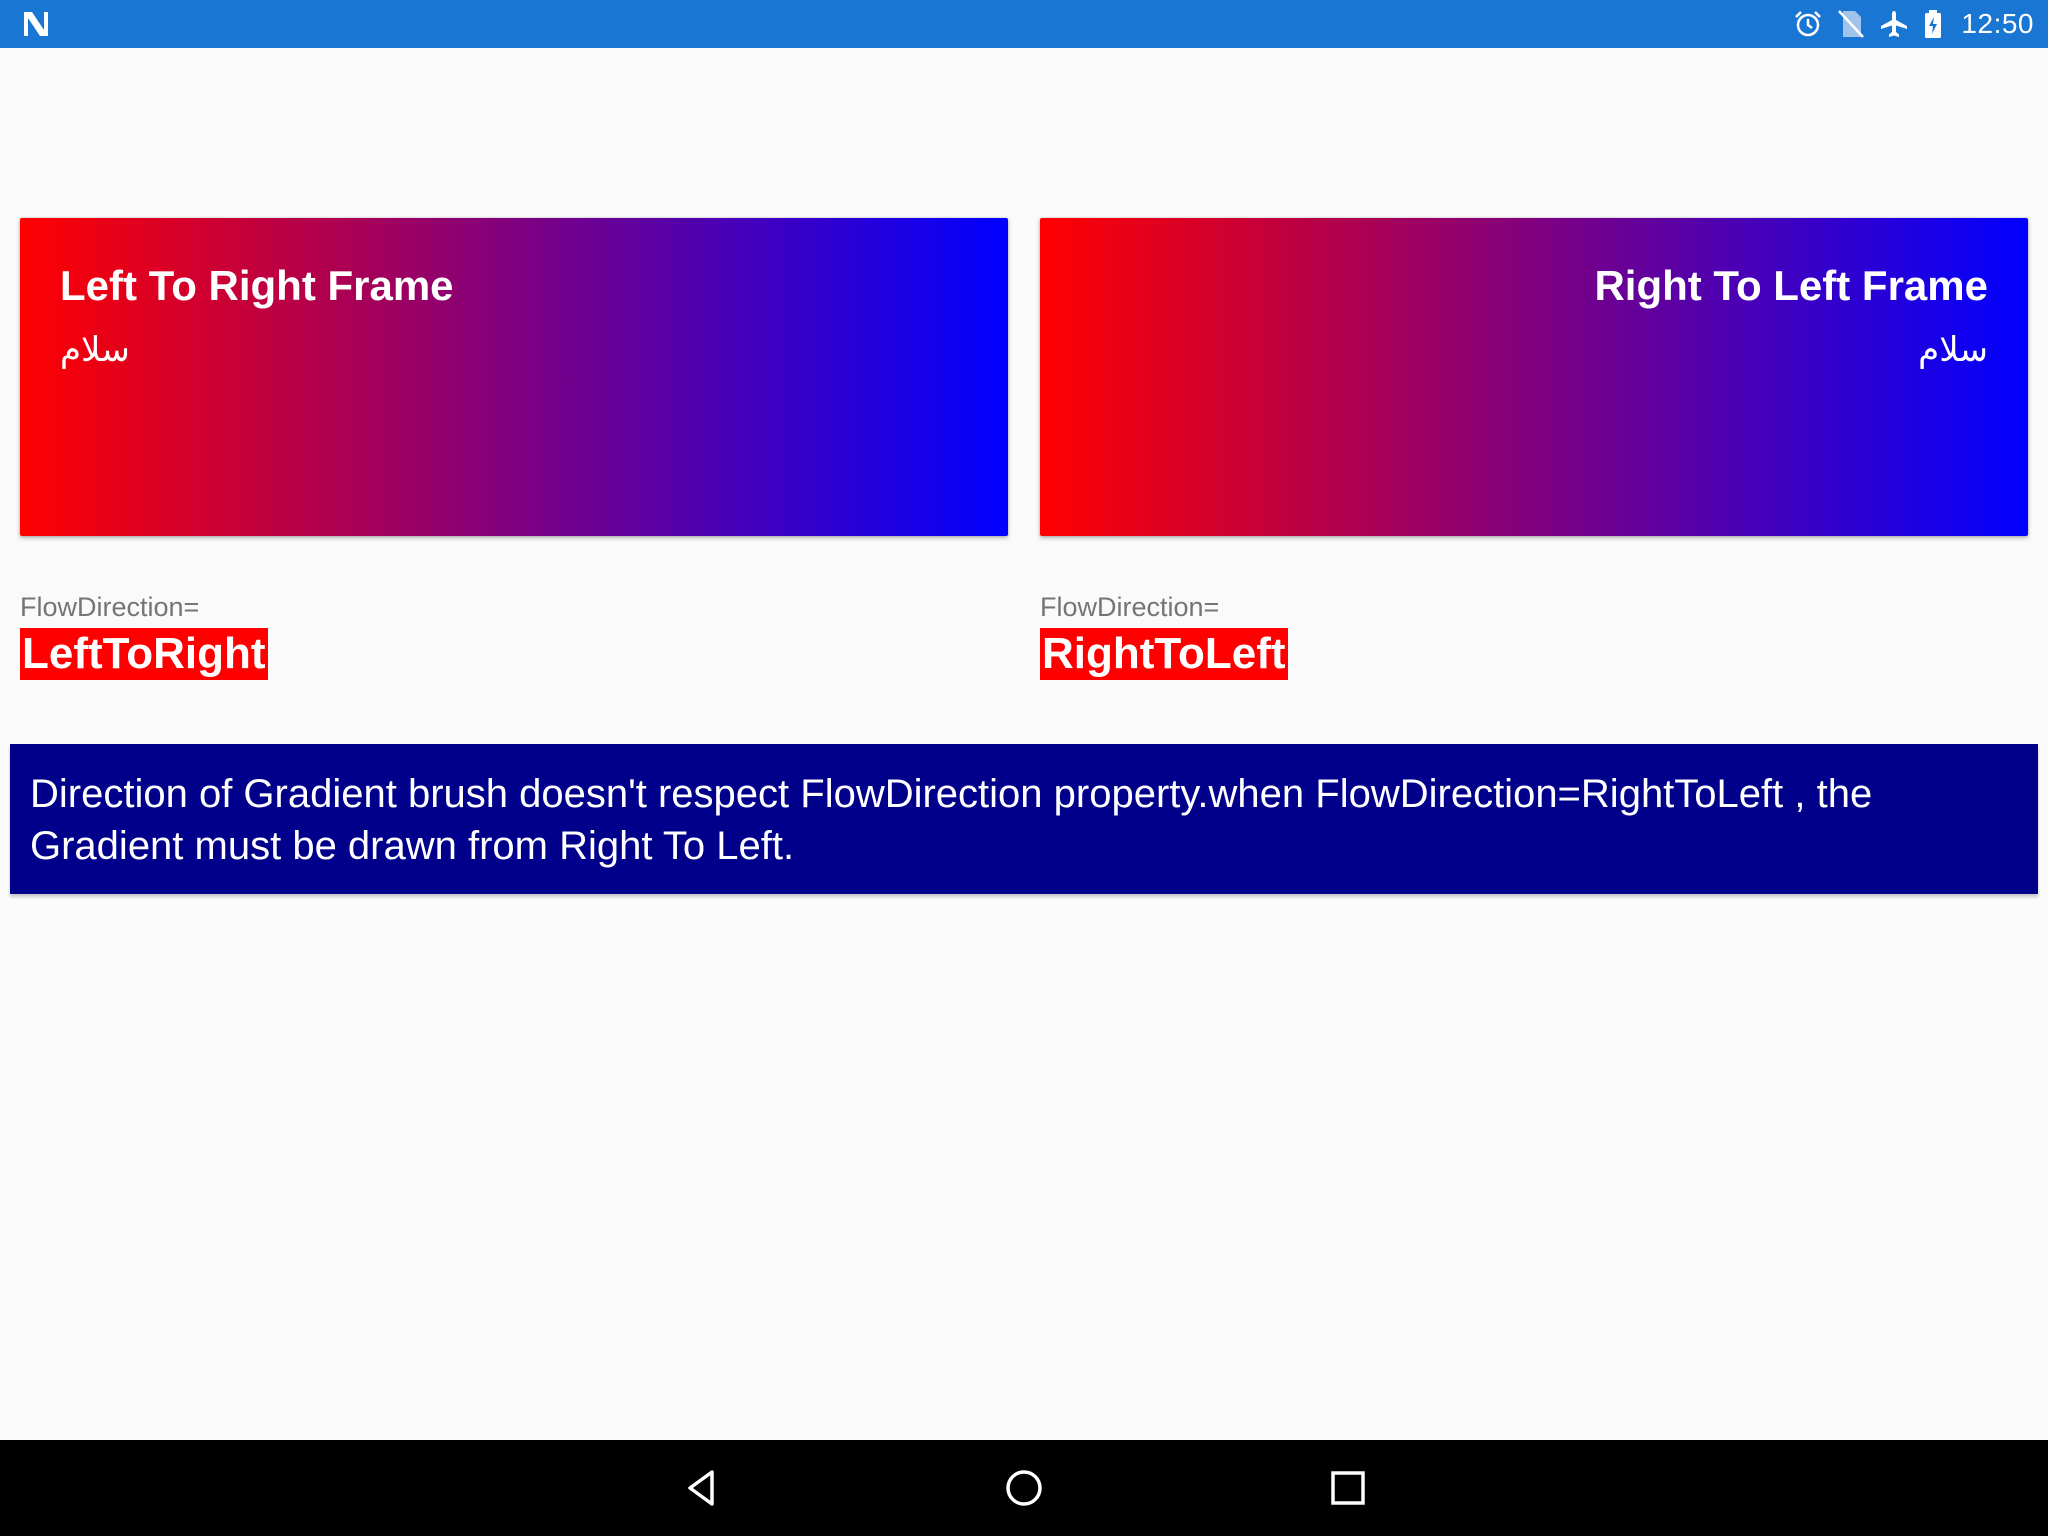  What do you see at coordinates (514, 377) in the screenshot?
I see `left-to-right-frame: Left To Right Frame سلام` at bounding box center [514, 377].